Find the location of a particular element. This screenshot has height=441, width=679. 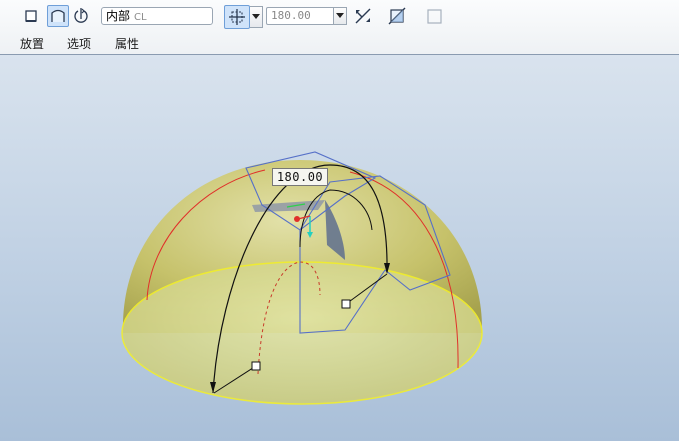

depth-option-dropdown is located at coordinates (256, 17).